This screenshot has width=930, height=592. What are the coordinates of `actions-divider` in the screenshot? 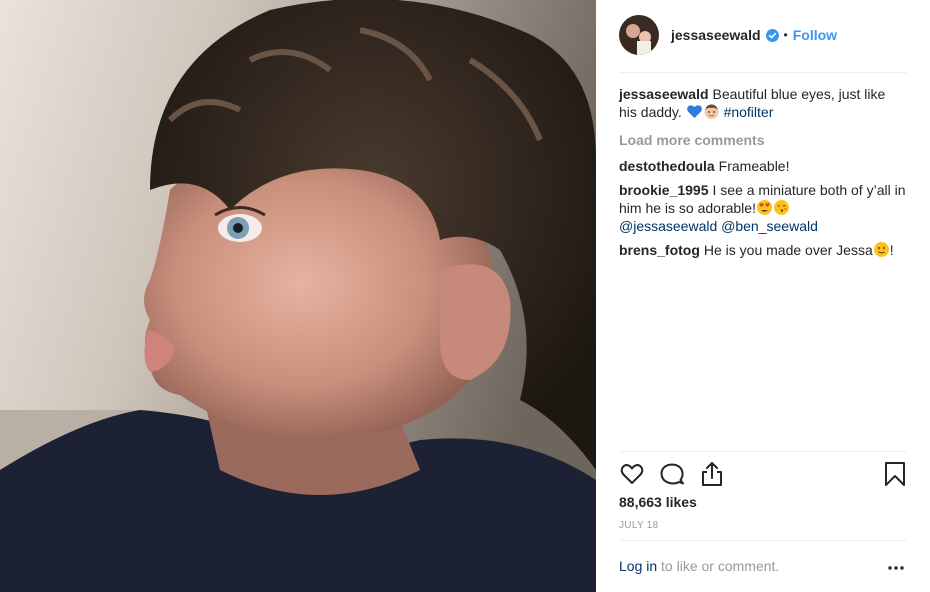 It's located at (763, 451).